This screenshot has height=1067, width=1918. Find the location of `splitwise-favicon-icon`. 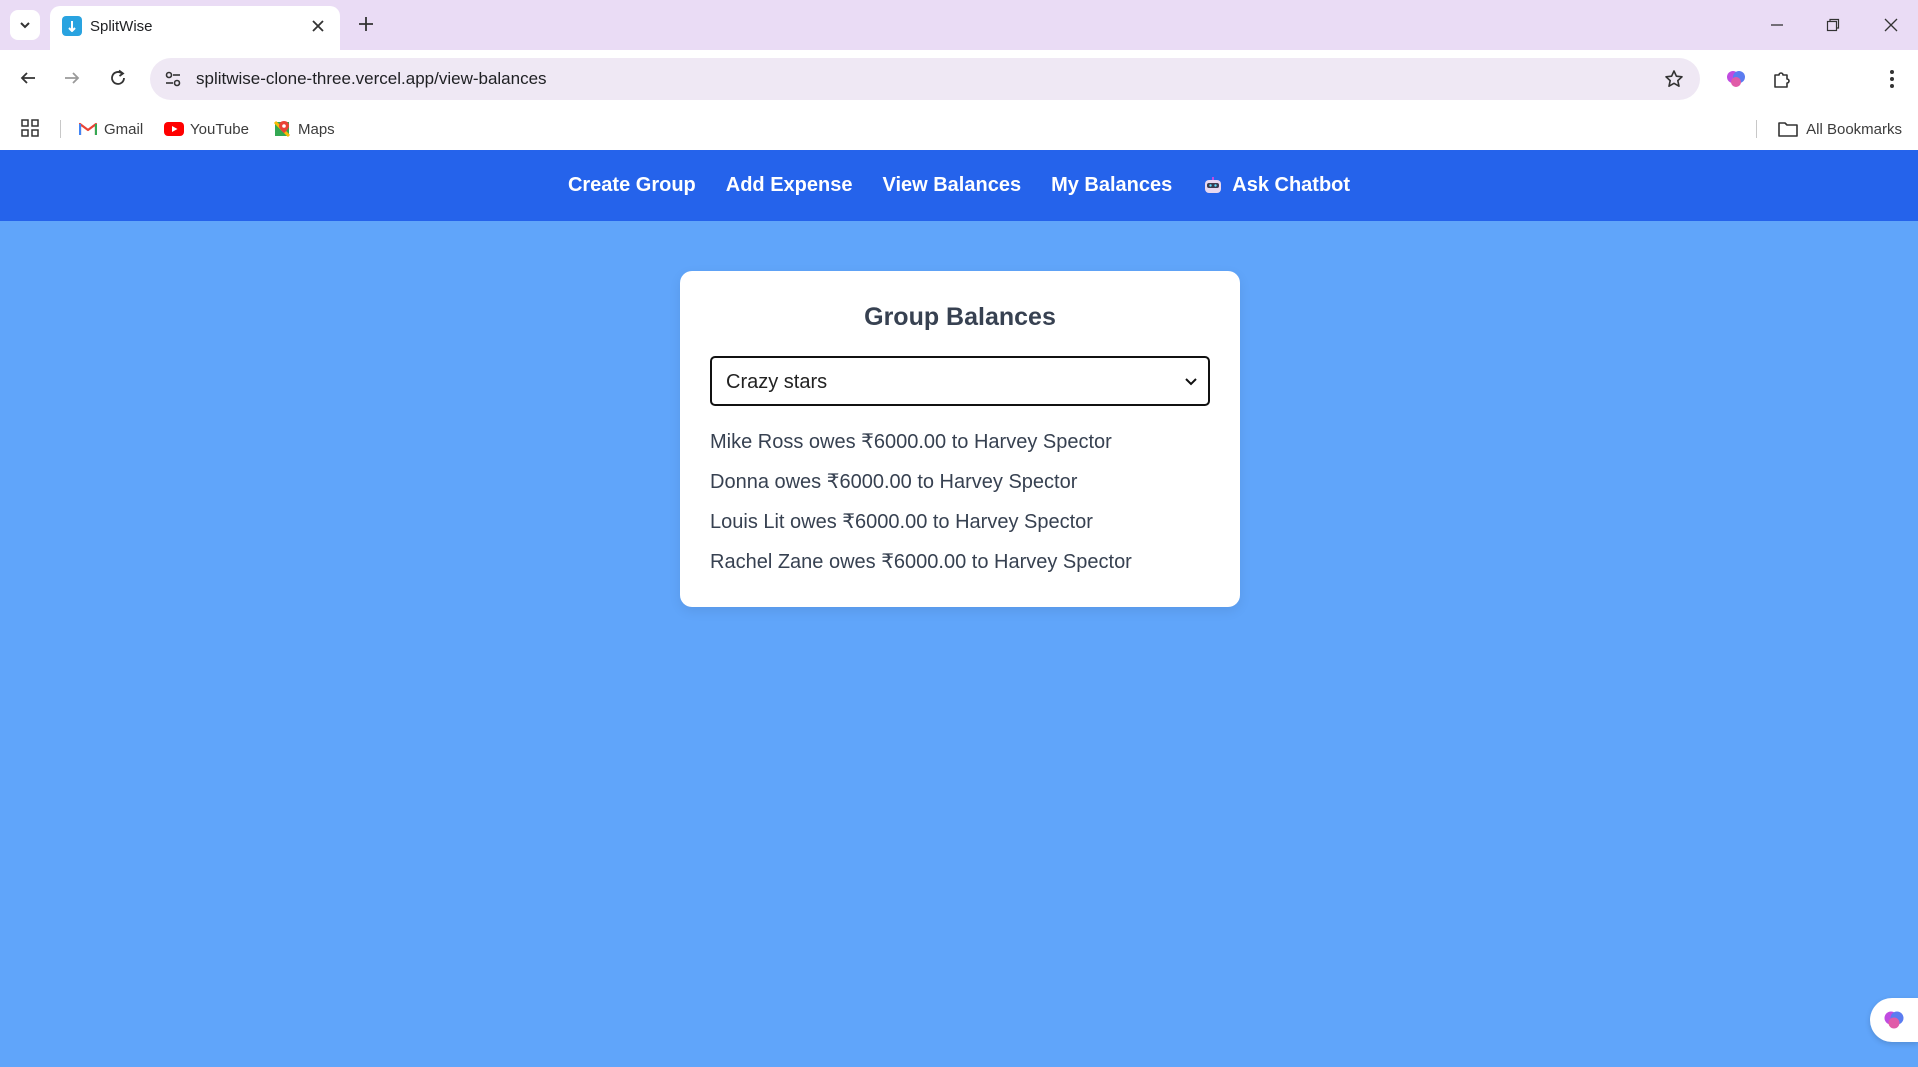

splitwise-favicon-icon is located at coordinates (72, 26).